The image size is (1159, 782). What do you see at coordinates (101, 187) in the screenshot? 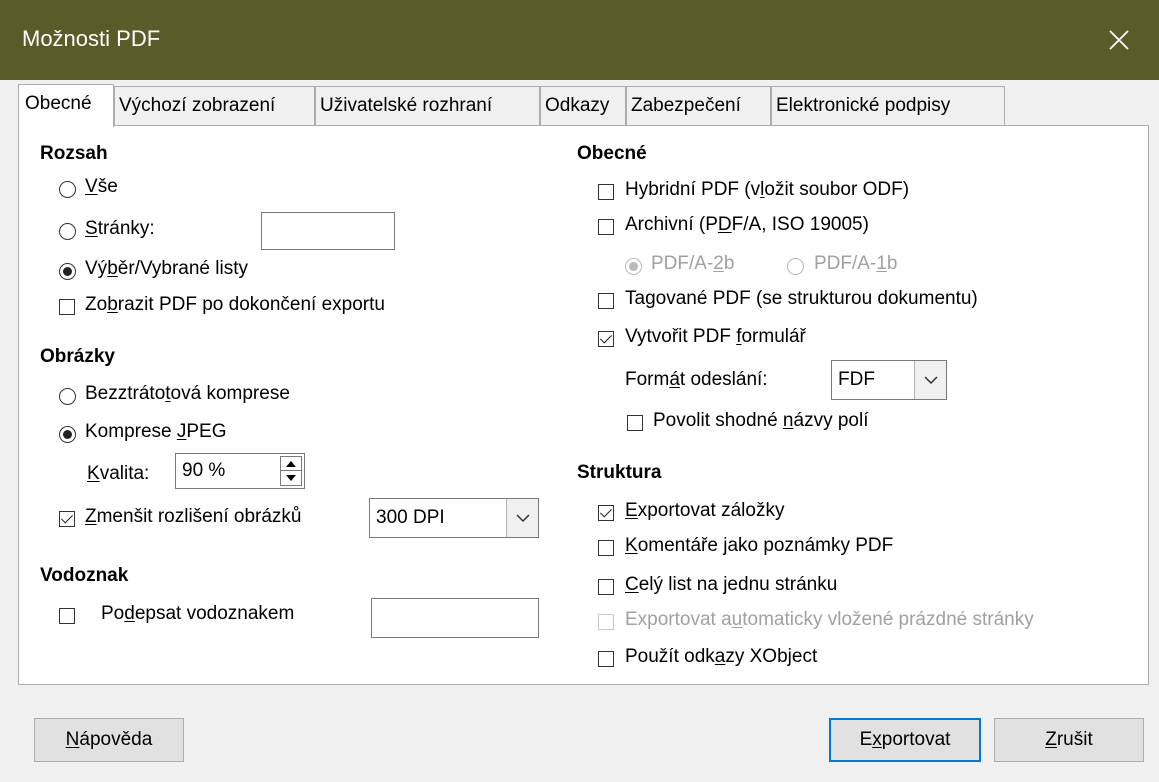
I see `range-all-label: Vše` at bounding box center [101, 187].